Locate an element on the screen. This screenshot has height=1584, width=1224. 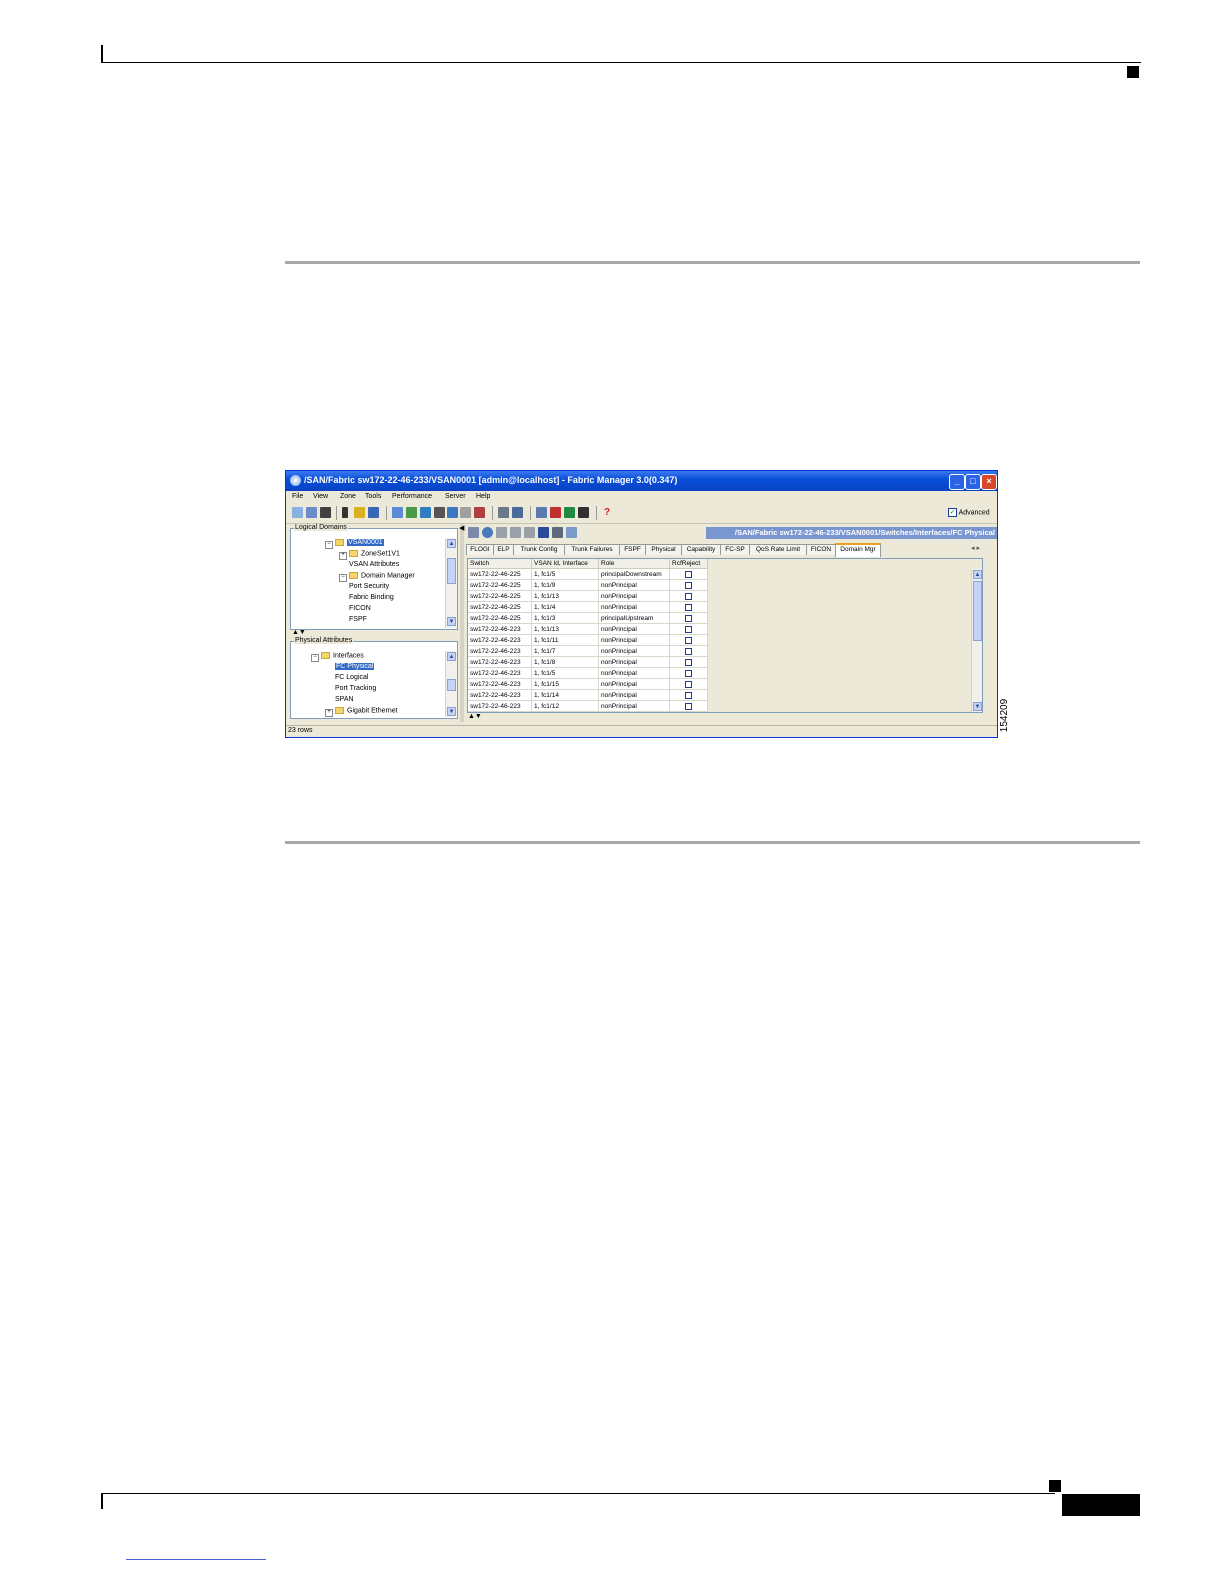
tree-item-ficon: FICON is located at coordinates (360, 608).